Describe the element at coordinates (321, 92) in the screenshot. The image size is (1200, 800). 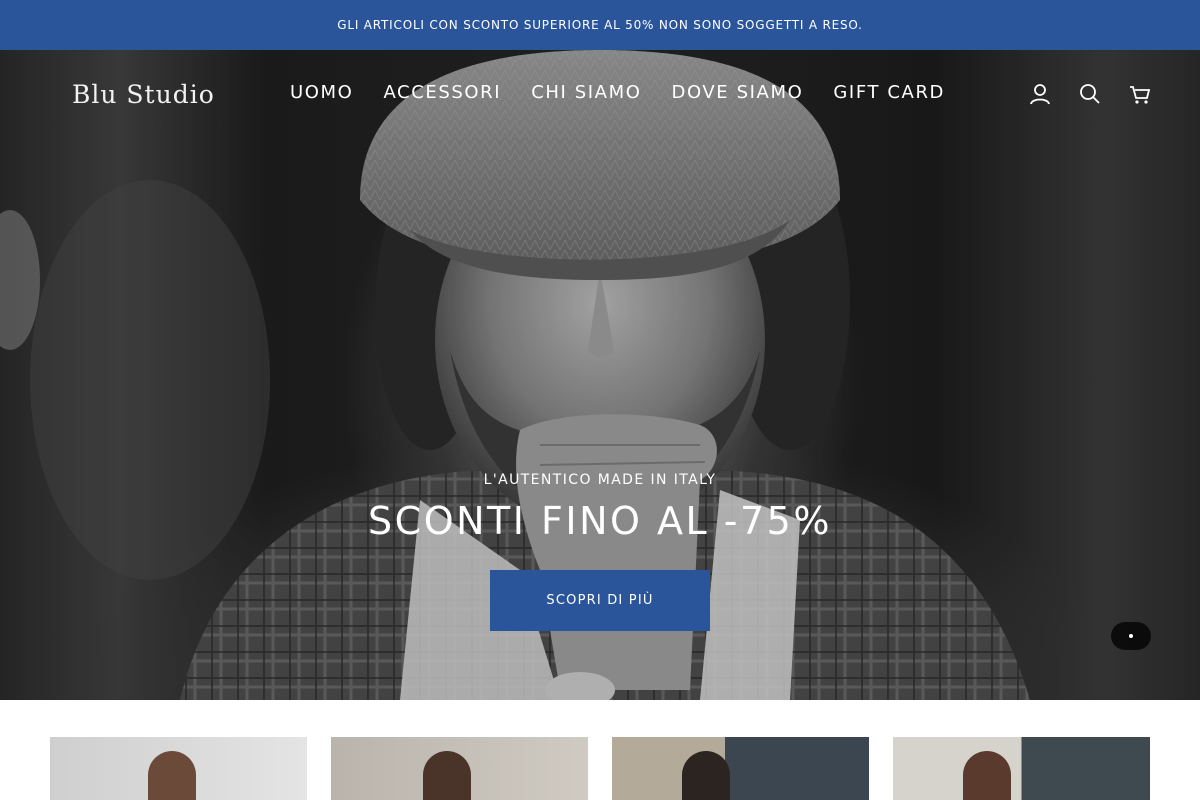
I see `nav-item-uomo: UOMO` at that location.